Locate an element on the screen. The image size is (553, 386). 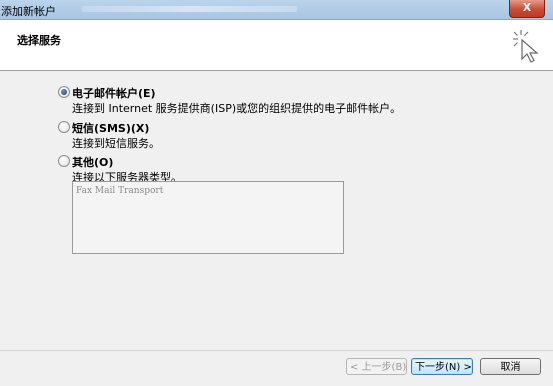
back-button: < 上一步(B) is located at coordinates (376, 366).